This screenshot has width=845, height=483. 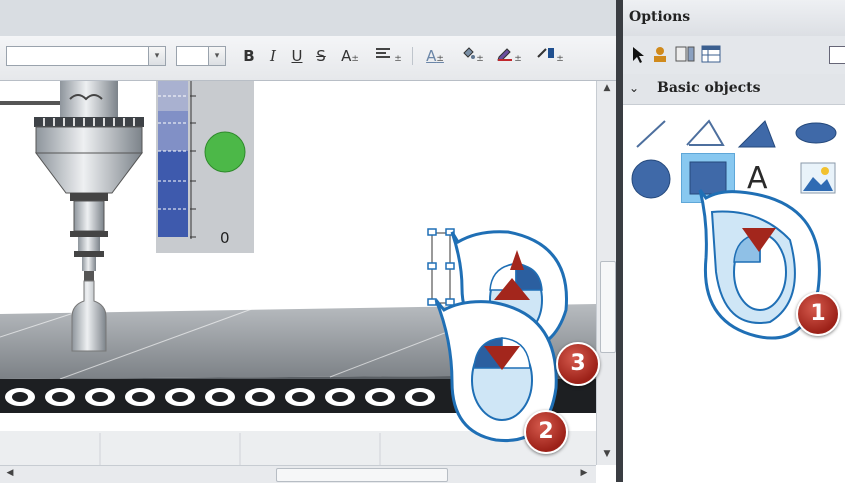 I want to click on step-badge-1: 1, so click(x=818, y=314).